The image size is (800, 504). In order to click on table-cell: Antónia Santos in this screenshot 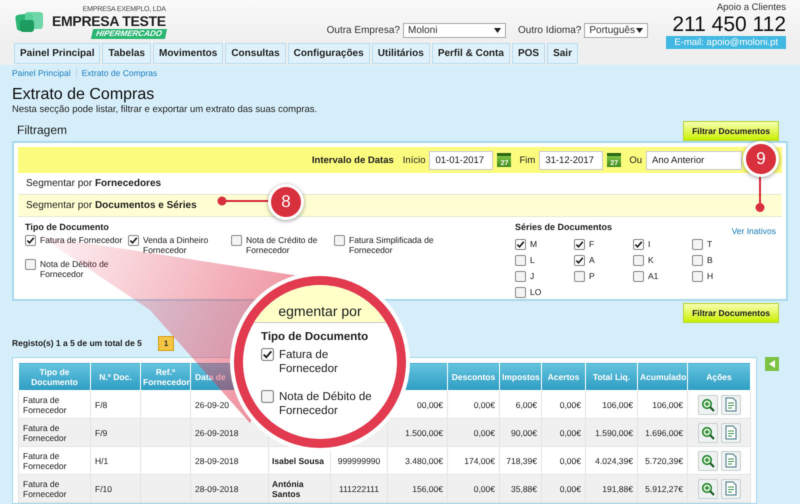, I will do `click(299, 488)`.